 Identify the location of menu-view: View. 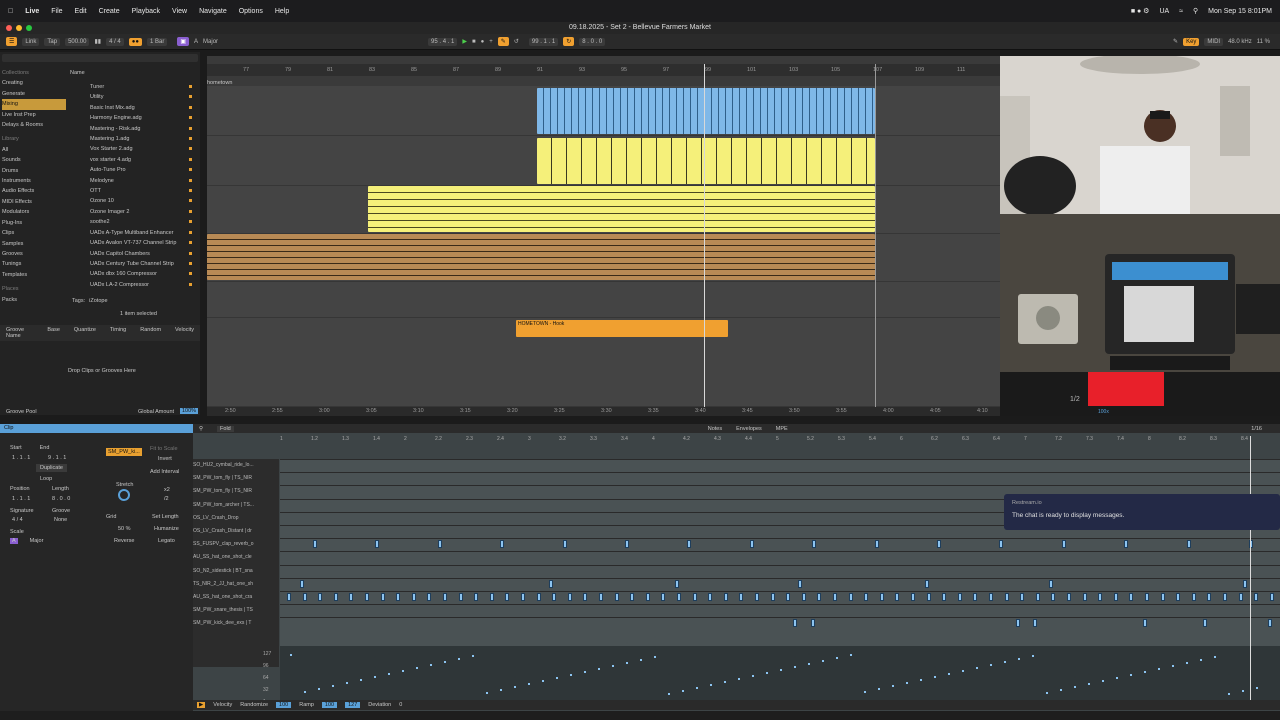
(179, 11).